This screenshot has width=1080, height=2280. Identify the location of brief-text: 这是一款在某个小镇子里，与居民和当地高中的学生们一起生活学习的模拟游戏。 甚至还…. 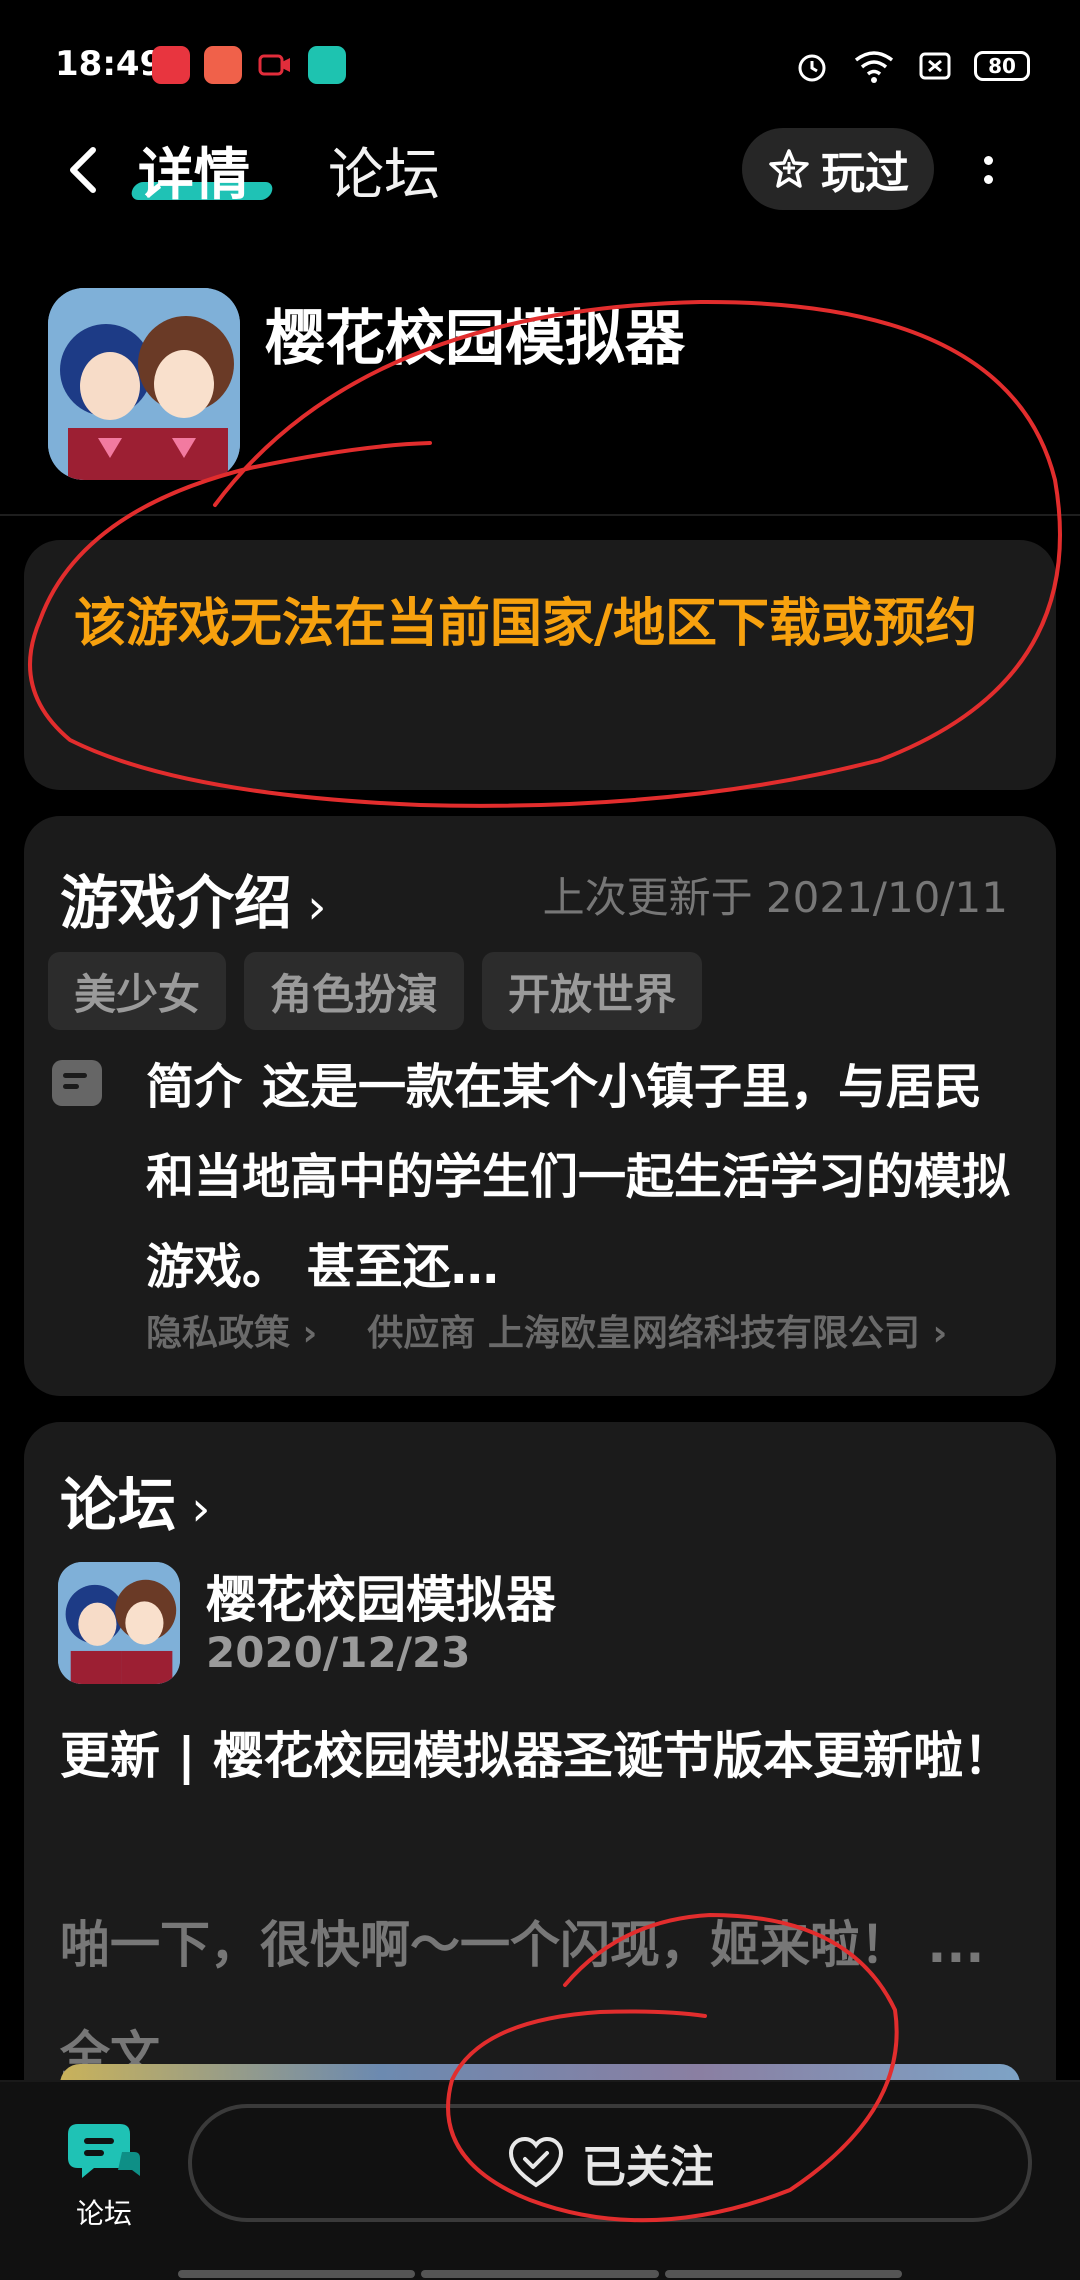
(578, 1177).